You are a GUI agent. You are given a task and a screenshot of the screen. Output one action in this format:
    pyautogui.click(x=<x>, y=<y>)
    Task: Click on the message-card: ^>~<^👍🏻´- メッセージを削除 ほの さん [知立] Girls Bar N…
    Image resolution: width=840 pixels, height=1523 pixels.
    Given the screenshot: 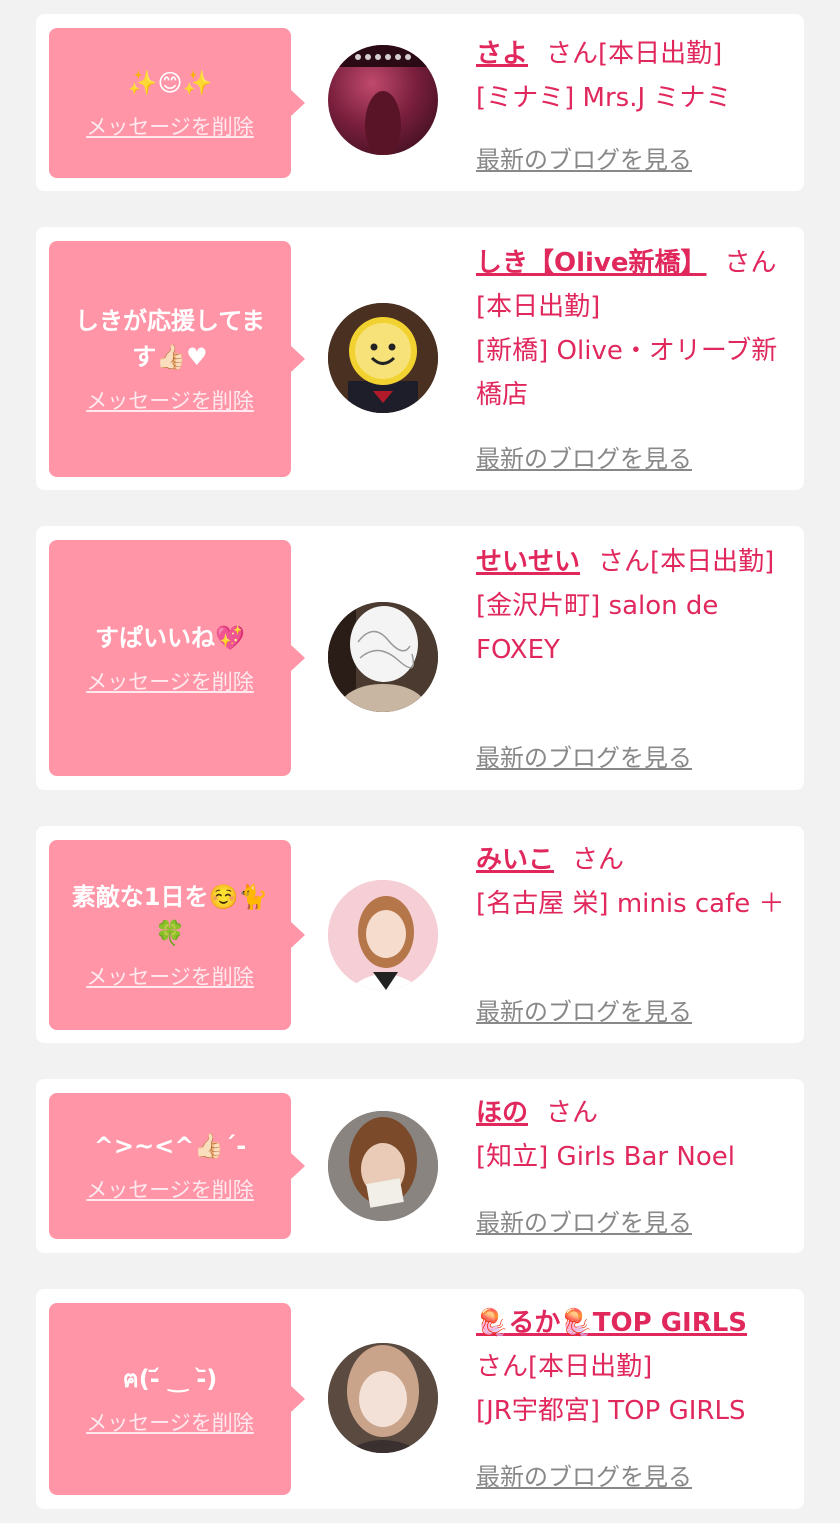 What is the action you would take?
    pyautogui.click(x=420, y=1166)
    